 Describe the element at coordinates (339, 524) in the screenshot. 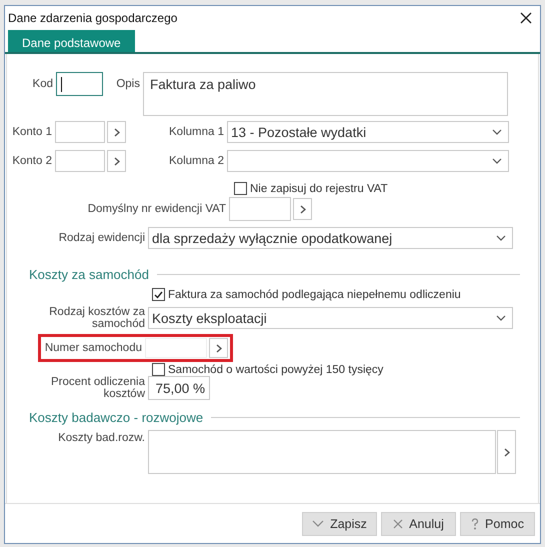

I see `save-button: Zapisz` at that location.